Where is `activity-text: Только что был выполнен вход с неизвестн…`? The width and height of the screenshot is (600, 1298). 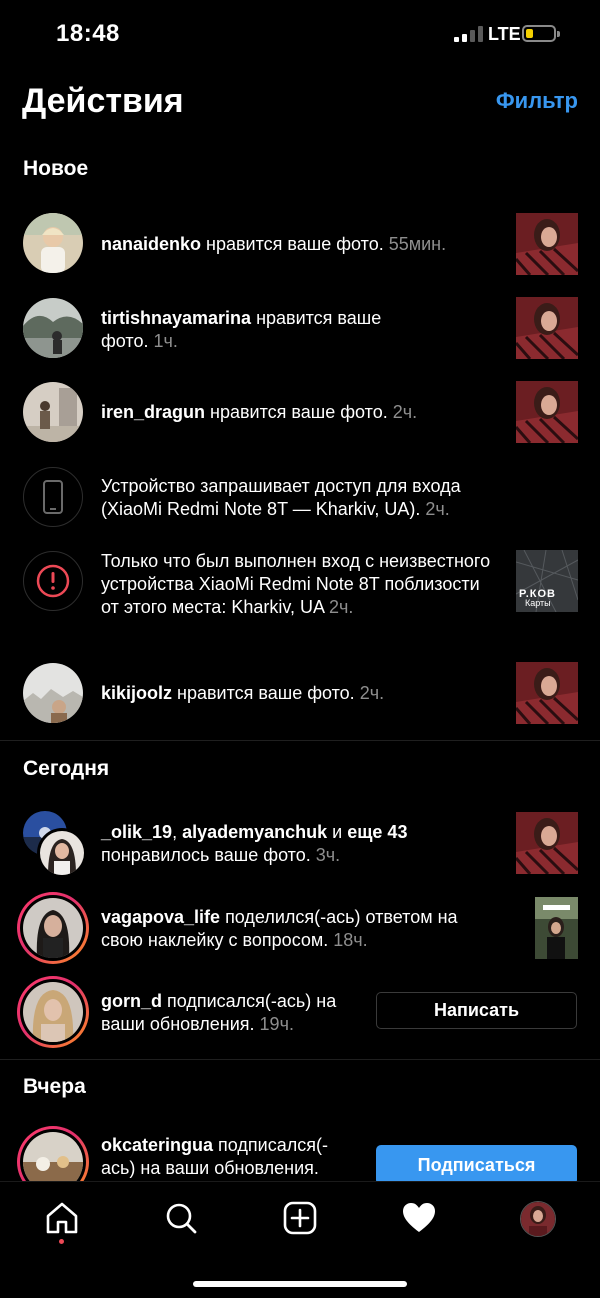 activity-text: Только что был выполнен вход с неизвестн… is located at coordinates (296, 584).